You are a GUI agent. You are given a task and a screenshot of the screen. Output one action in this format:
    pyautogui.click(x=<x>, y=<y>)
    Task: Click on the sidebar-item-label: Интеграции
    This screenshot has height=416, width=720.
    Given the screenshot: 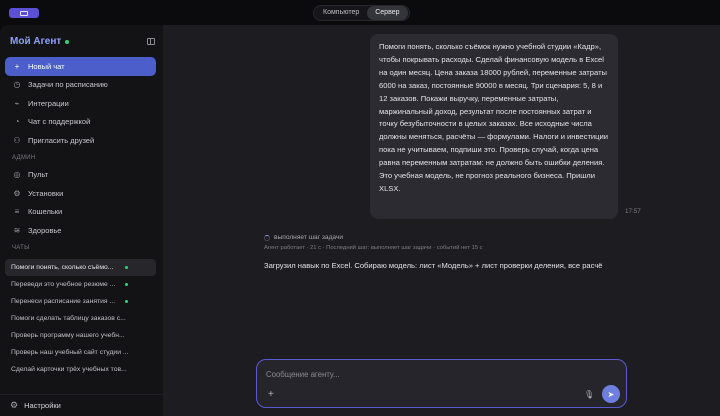 What is the action you would take?
    pyautogui.click(x=48, y=103)
    